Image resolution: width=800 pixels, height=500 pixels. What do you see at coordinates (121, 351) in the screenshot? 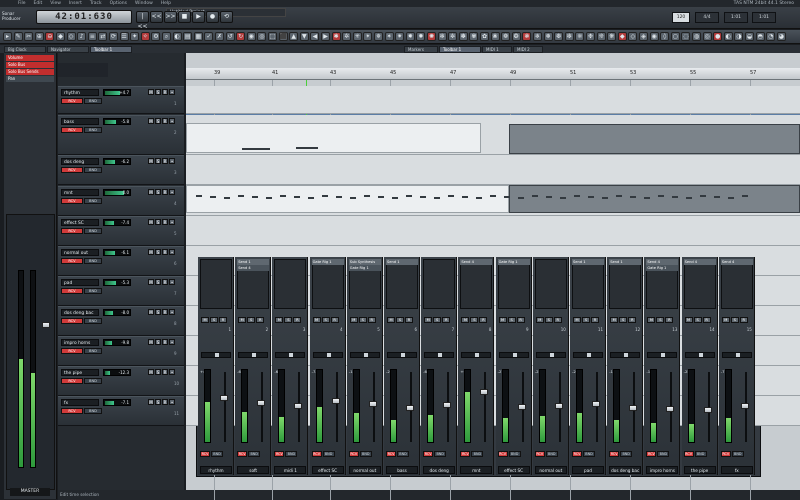
I see `track-impro-horns: impro horns -9.8 M S R • RCV BND 9` at bounding box center [121, 351].